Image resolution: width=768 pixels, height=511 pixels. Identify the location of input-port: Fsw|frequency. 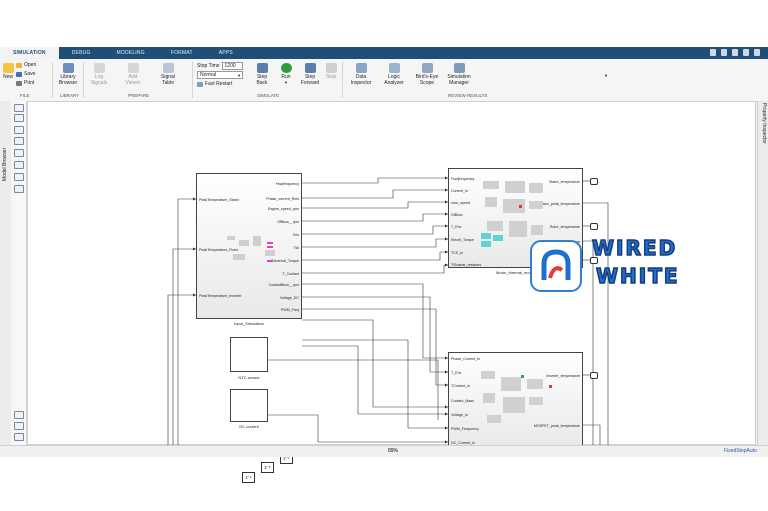
(463, 179).